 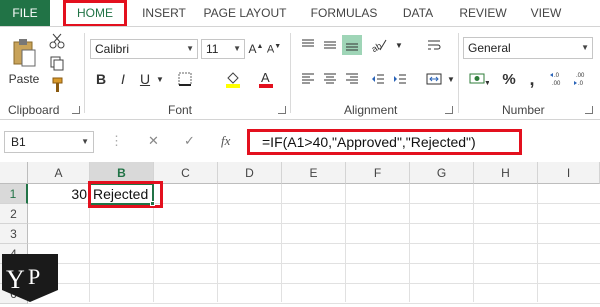 I want to click on column-header-h: H, so click(x=506, y=173).